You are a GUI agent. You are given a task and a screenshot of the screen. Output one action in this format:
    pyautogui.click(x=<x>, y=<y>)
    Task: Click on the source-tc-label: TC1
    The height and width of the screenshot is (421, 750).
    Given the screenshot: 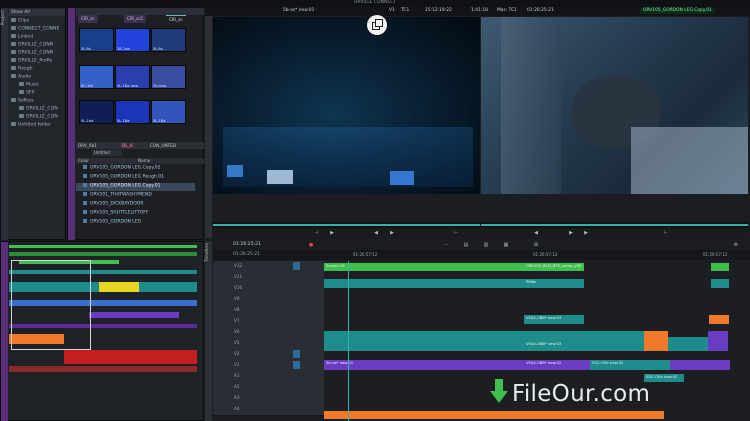 What is the action you would take?
    pyautogui.click(x=405, y=11)
    